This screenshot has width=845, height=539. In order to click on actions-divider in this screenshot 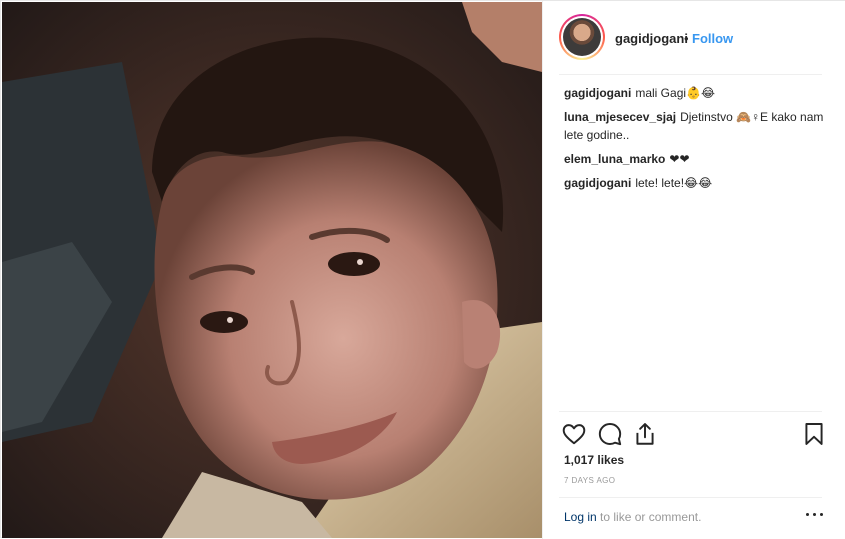, I will do `click(690, 411)`.